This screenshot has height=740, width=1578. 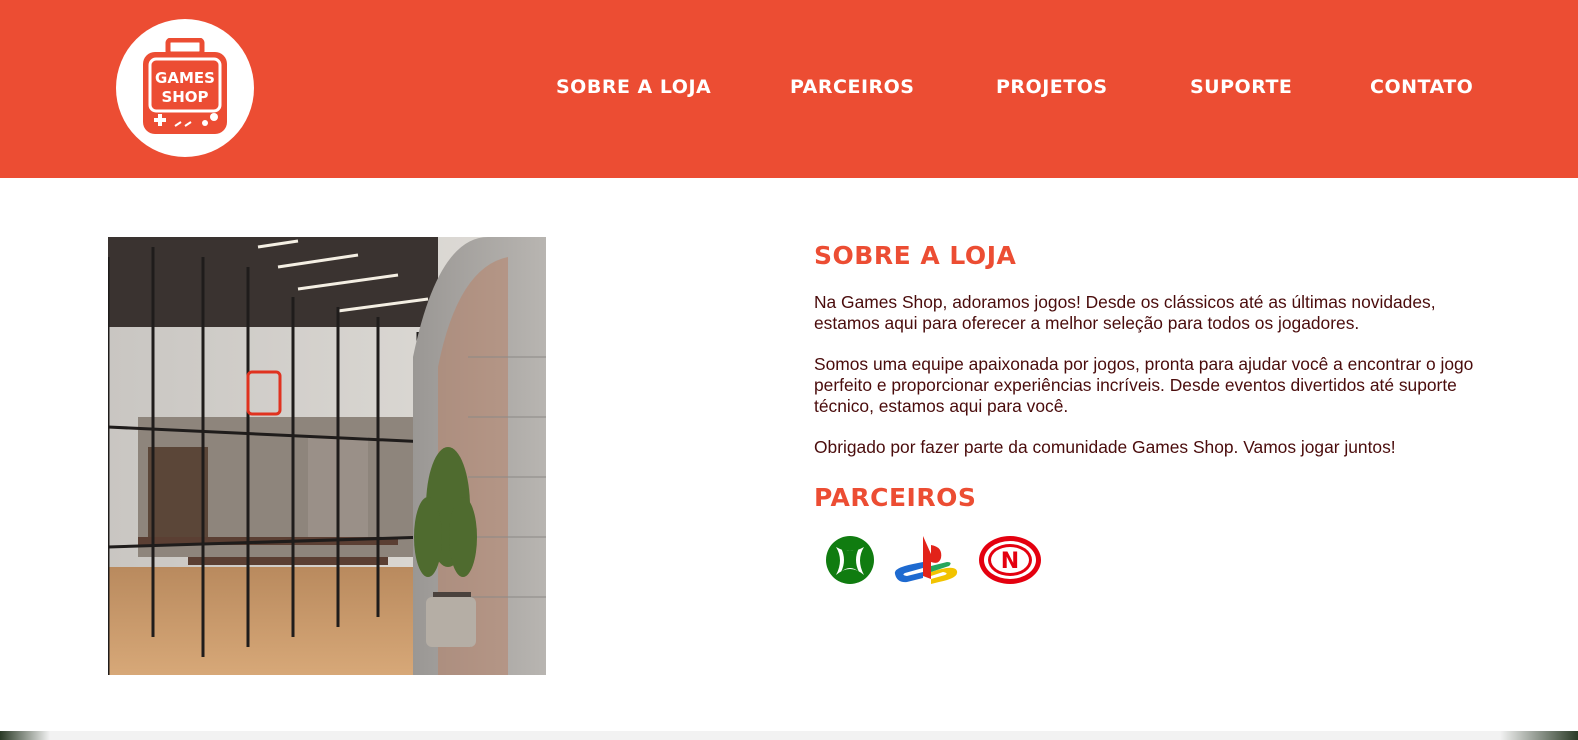 What do you see at coordinates (852, 87) in the screenshot?
I see `nav-parceiros: PARCEIROS` at bounding box center [852, 87].